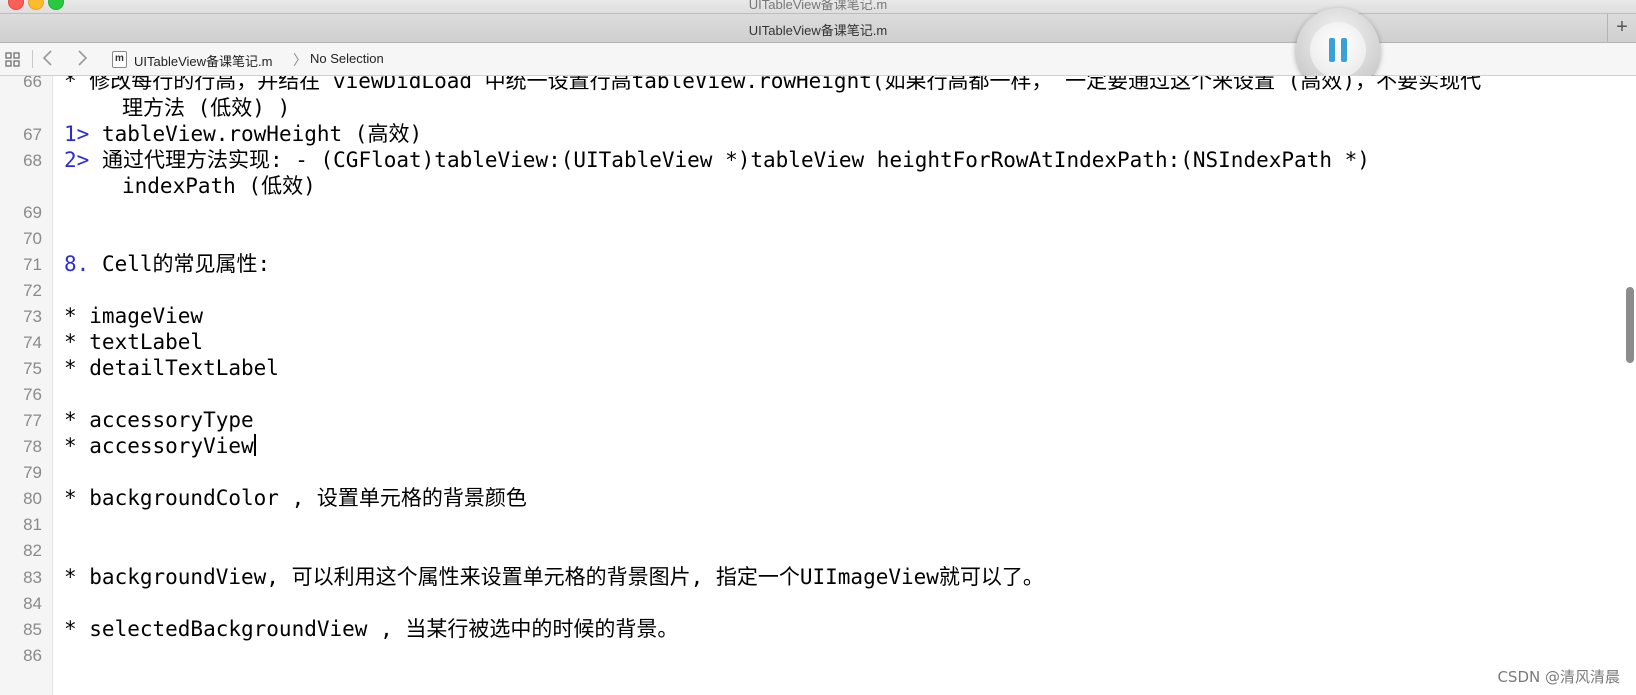  Describe the element at coordinates (77, 264) in the screenshot. I see `section-number: 8.` at that location.